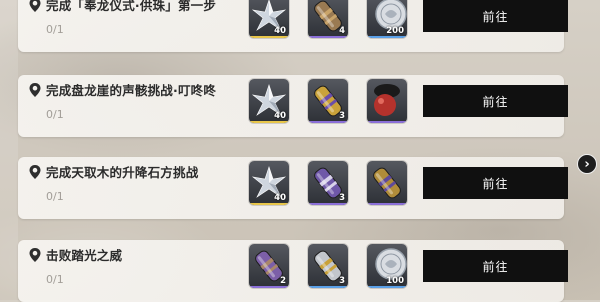  What do you see at coordinates (122, 172) in the screenshot?
I see `quest-title: 完成天取木的升降石方挑战` at bounding box center [122, 172].